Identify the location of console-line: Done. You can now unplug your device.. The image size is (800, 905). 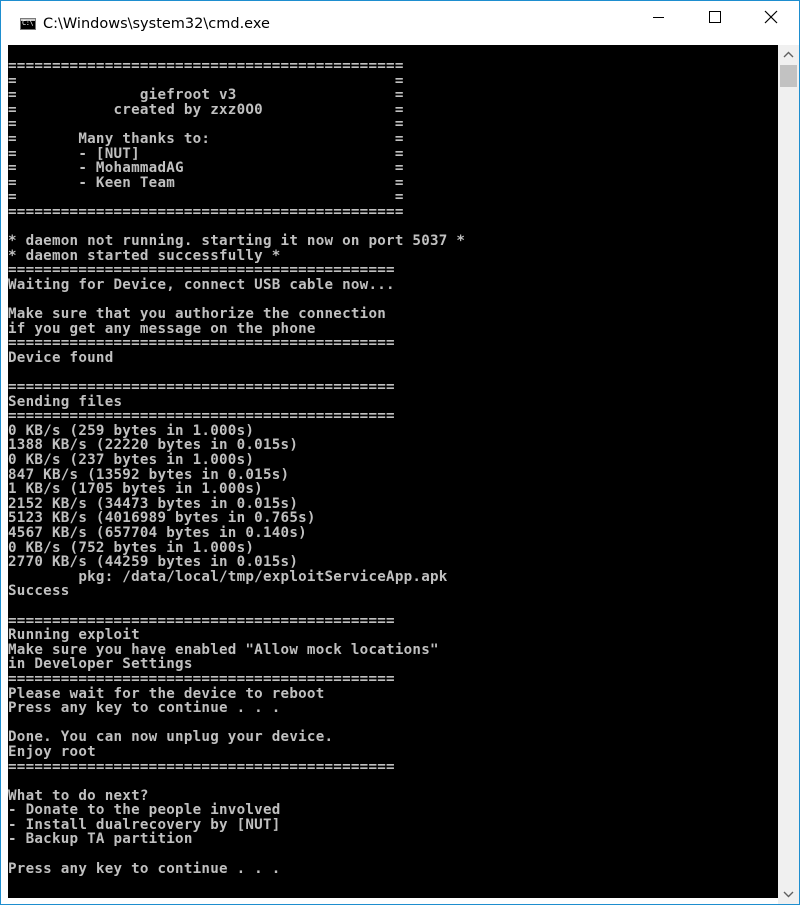
(171, 737).